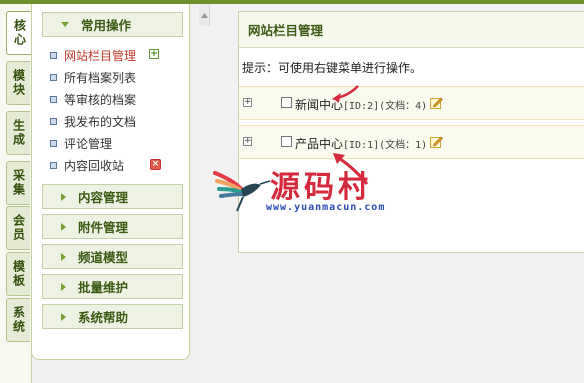  Describe the element at coordinates (100, 55) in the screenshot. I see `menu-item-label: 网站栏目管理` at that location.